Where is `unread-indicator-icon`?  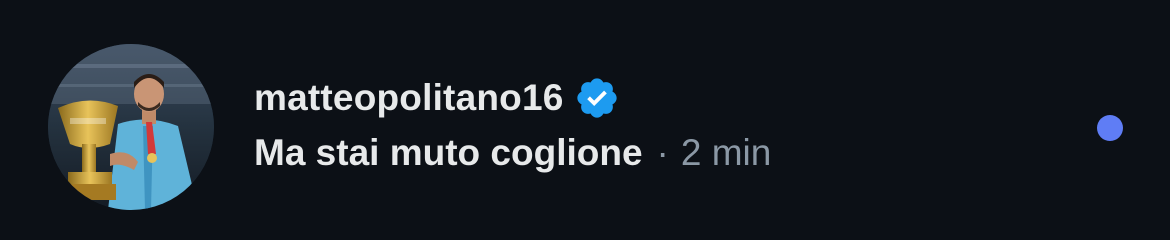
unread-indicator-icon is located at coordinates (1110, 128).